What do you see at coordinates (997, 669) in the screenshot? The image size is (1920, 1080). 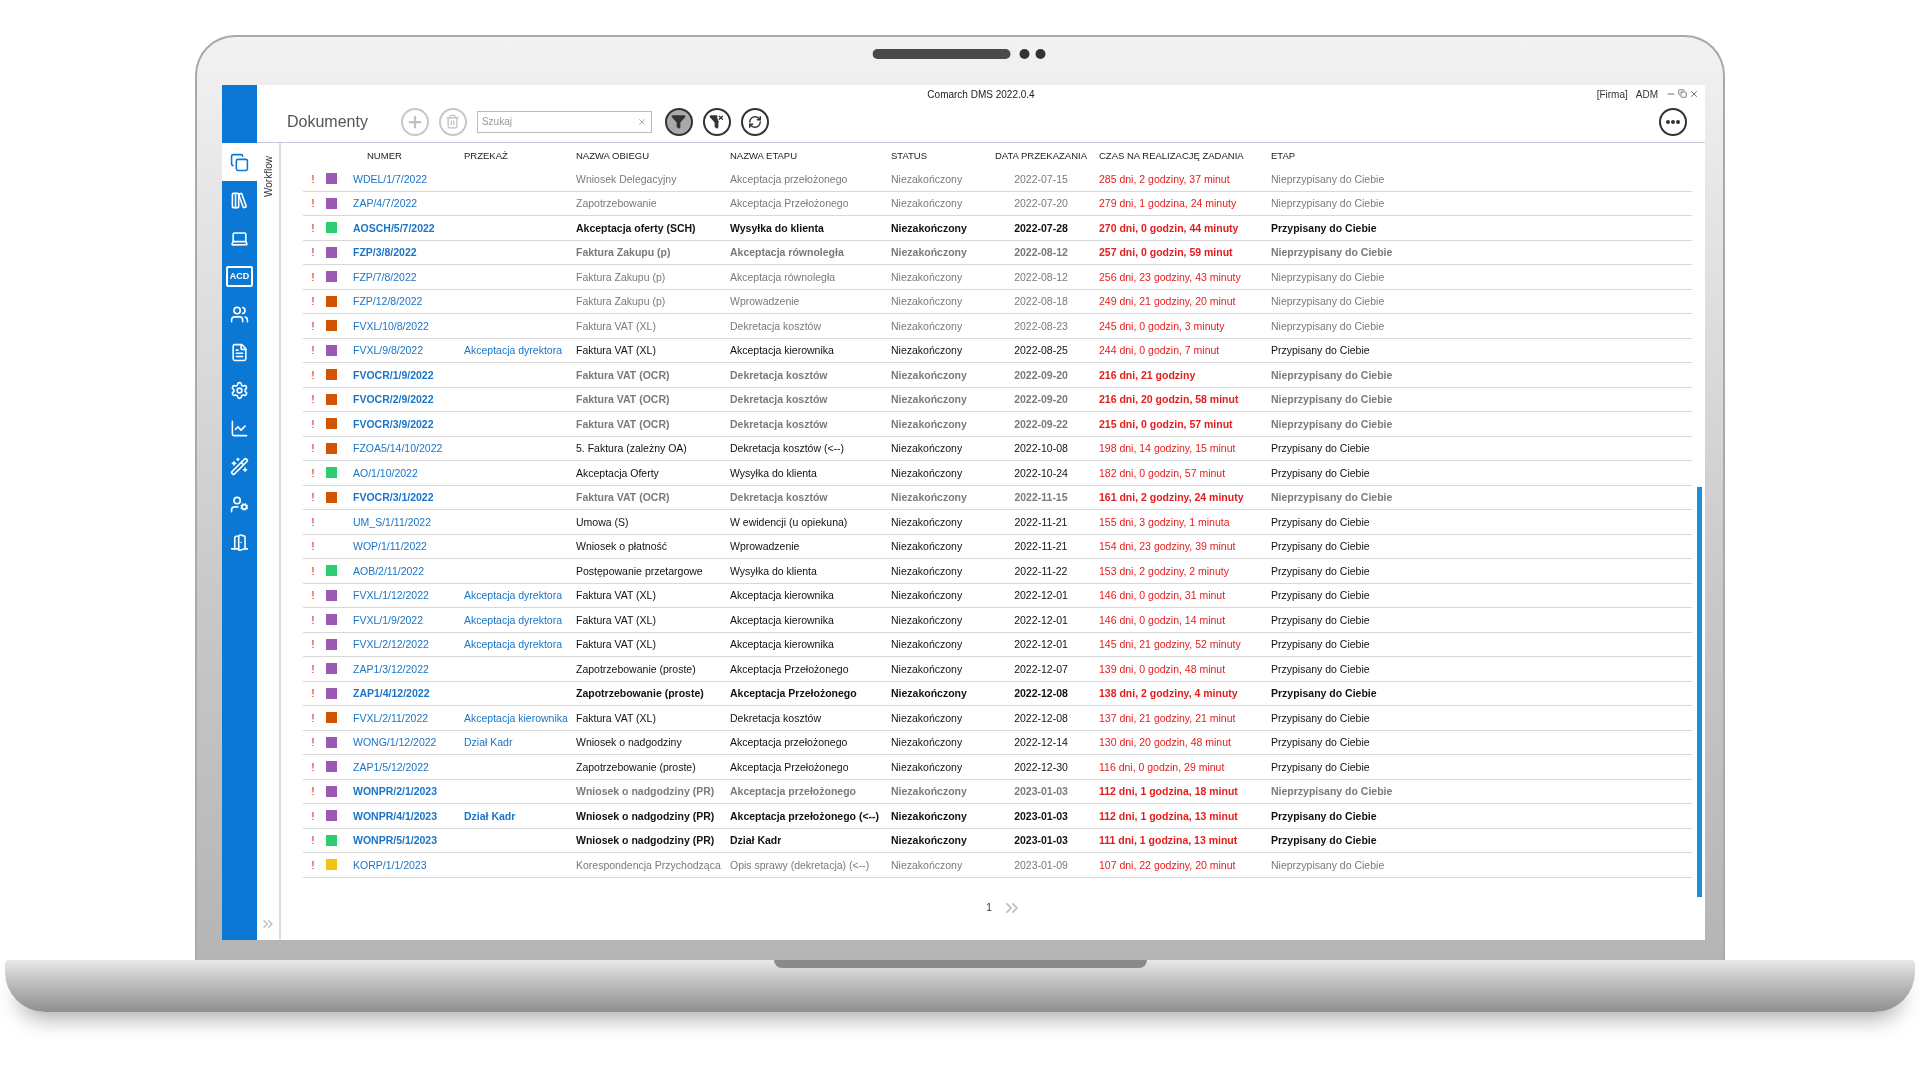 I see `table-row: ! ZAP1/3/12/2022 Zapotrzebowanie (proste) Akceptacja Przełożonego Niezakończony 2022-12-07 139 dni, 0 godzin, 48 minut Przypisany do Ciebie` at bounding box center [997, 669].